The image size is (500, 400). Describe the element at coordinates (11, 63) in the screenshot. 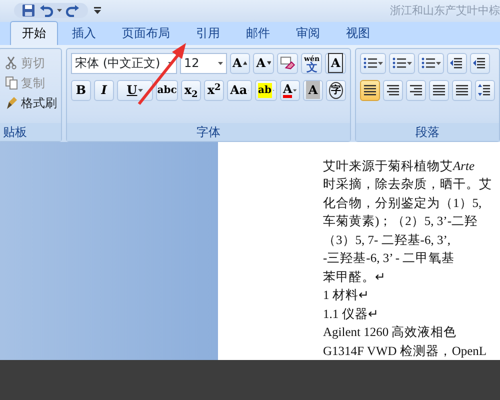

I see `scissors-icon` at that location.